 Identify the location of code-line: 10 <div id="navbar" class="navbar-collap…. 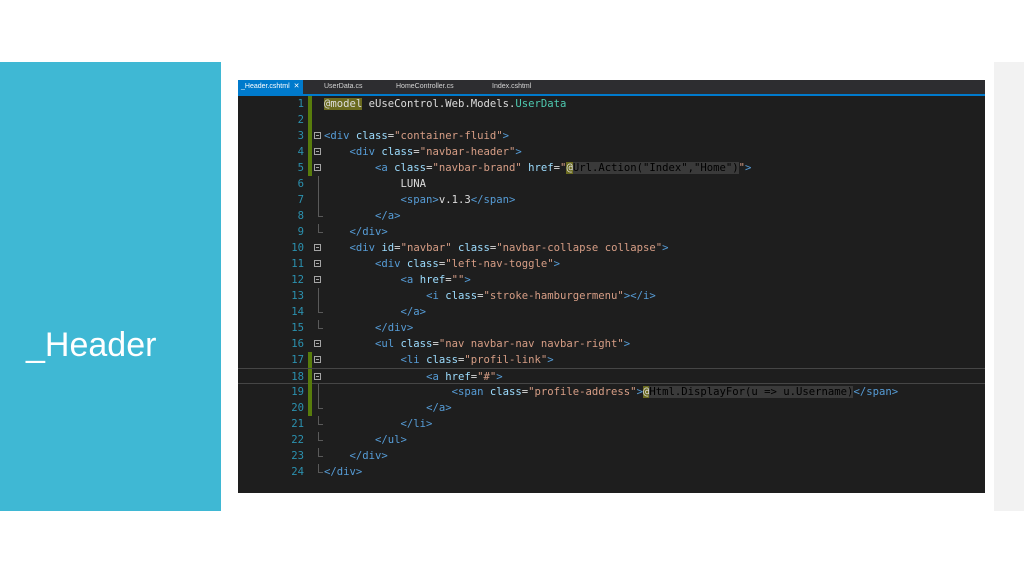
(611, 248).